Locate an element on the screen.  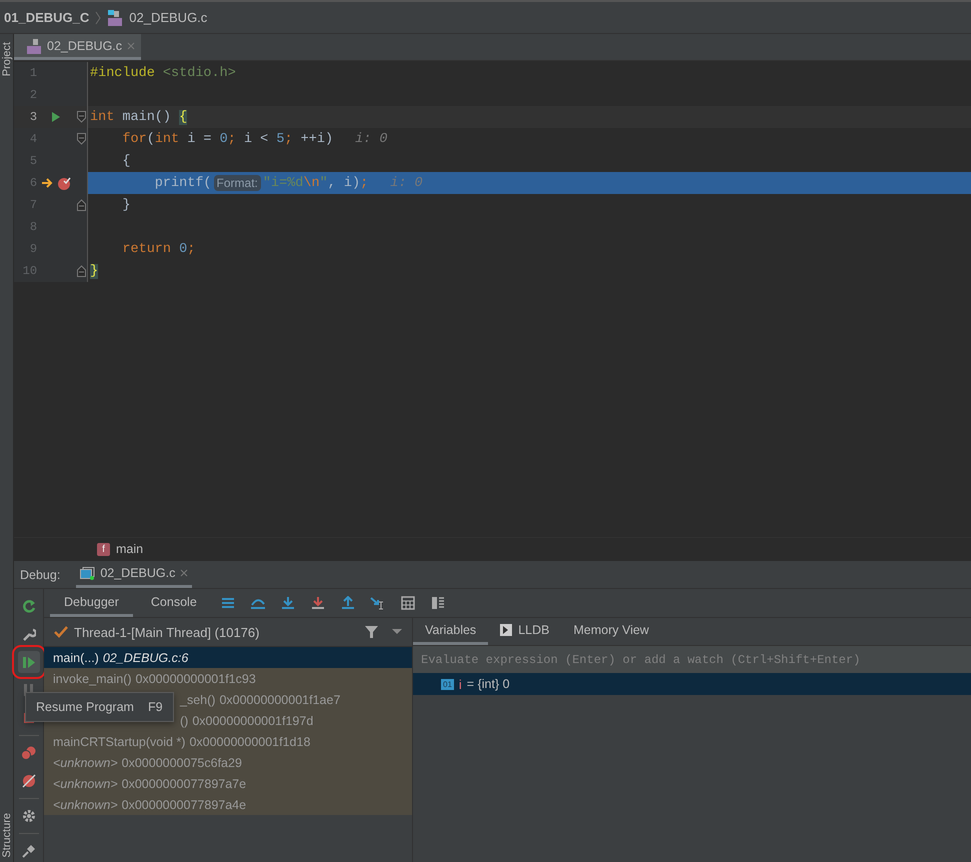
execution-arrow-icon is located at coordinates (47, 183).